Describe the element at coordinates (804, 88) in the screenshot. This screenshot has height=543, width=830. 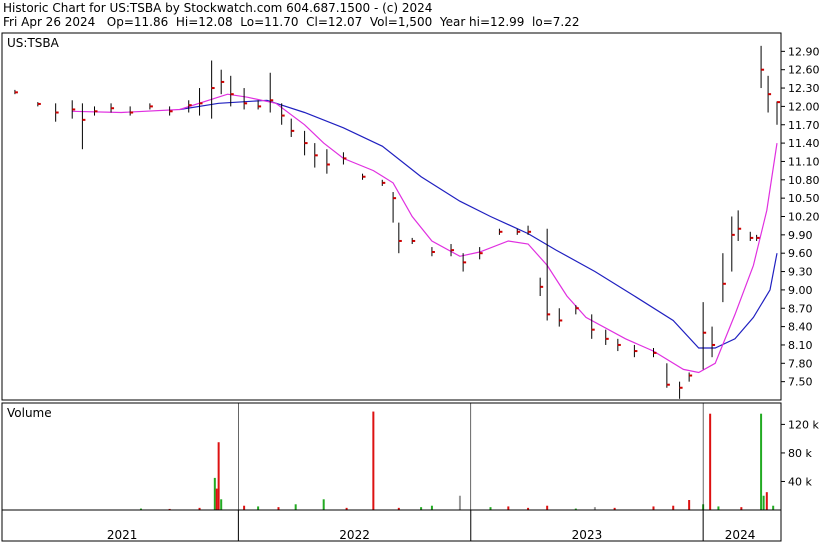
I see `price-axis-label: 12.30` at that location.